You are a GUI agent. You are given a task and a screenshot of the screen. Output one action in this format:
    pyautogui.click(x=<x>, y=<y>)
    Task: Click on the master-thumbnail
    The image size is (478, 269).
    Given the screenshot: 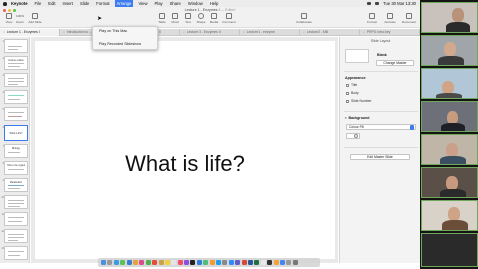 What is the action you would take?
    pyautogui.click(x=357, y=56)
    